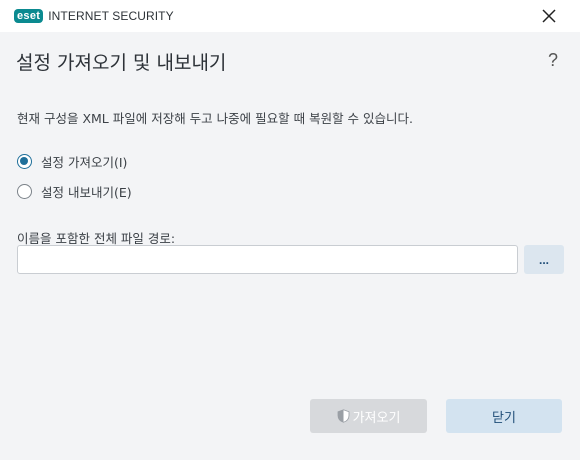  I want to click on product-name: INTERNET SECURITY, so click(111, 16).